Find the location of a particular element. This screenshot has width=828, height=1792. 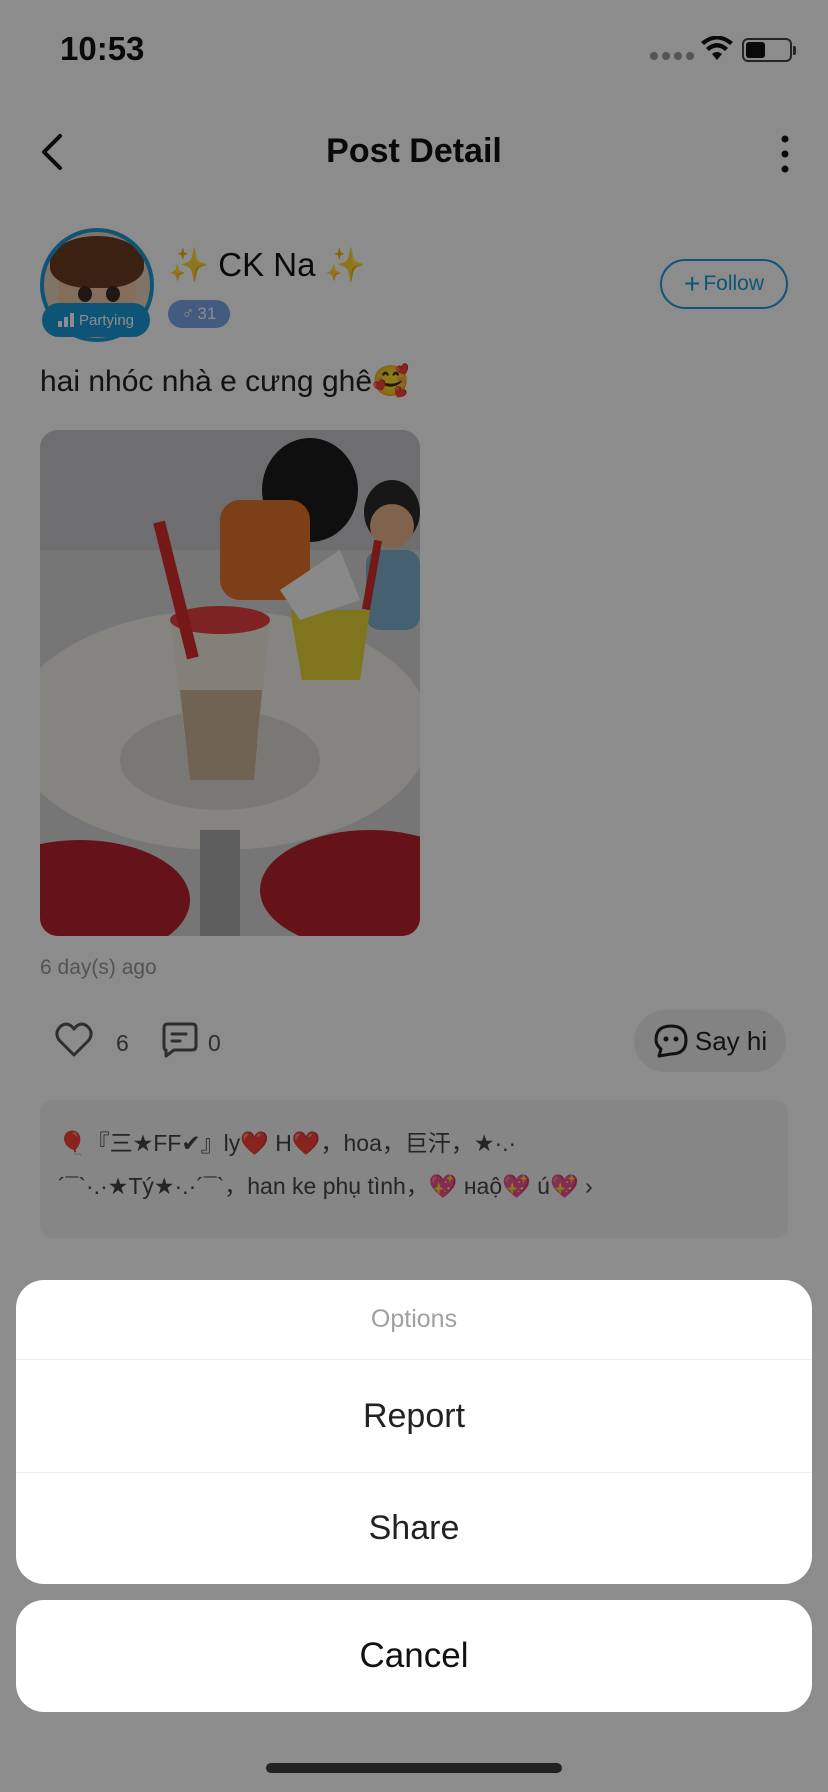

cancel-button: Cancel is located at coordinates (414, 1656).